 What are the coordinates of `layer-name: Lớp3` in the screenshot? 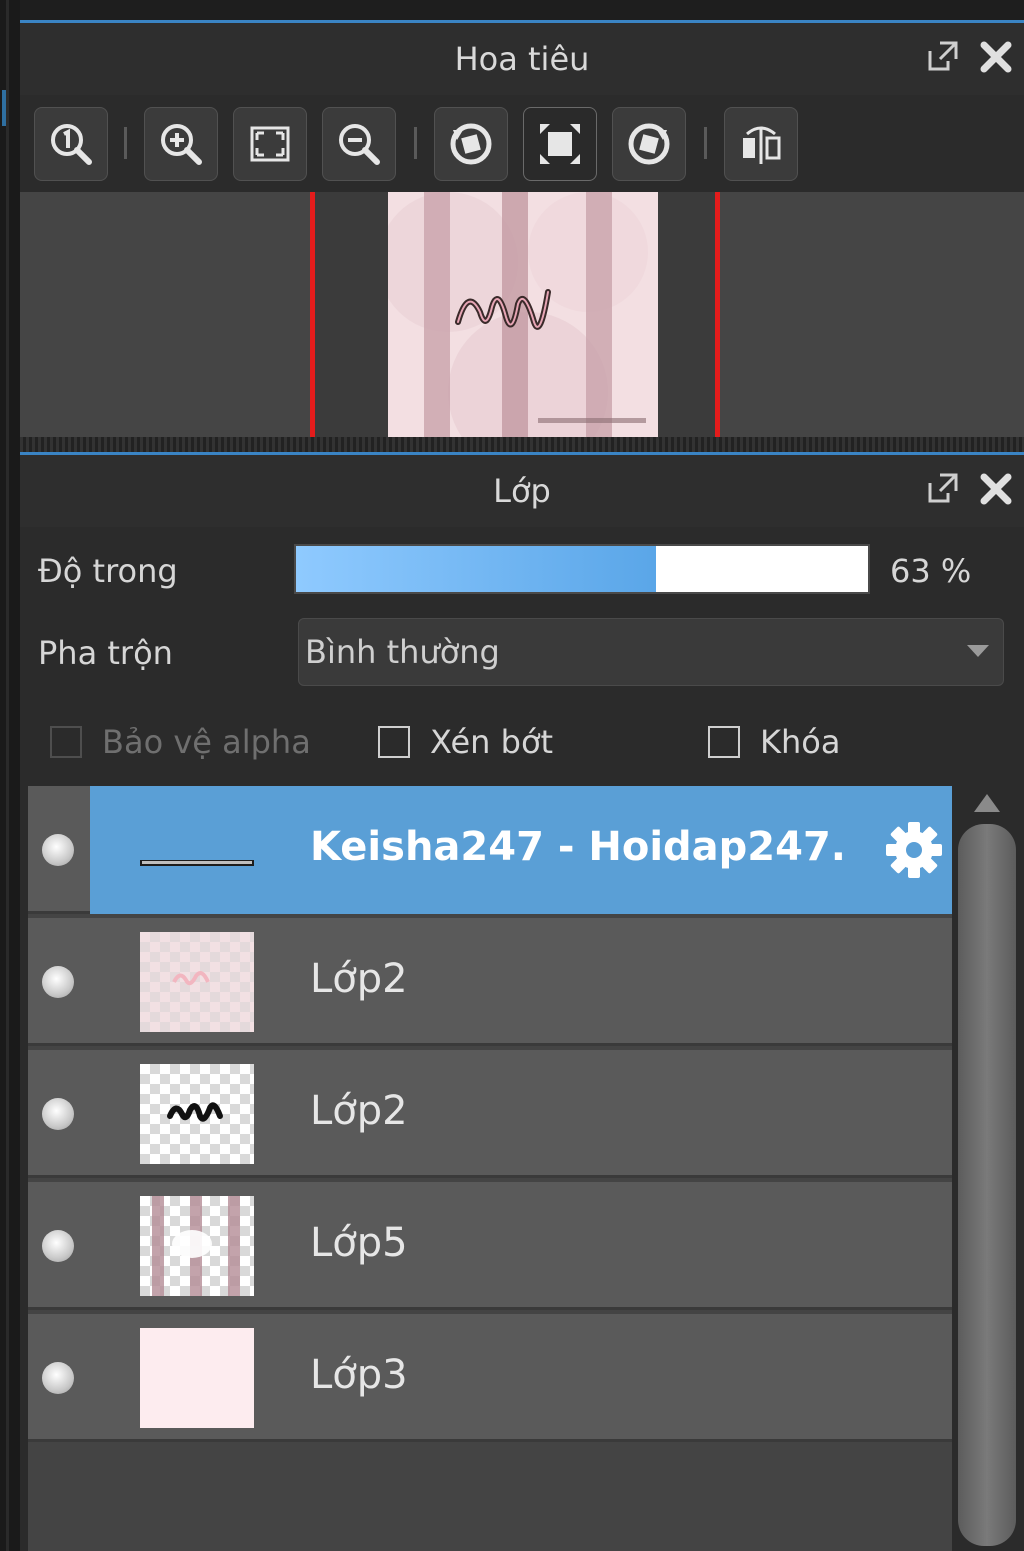 It's located at (359, 1375).